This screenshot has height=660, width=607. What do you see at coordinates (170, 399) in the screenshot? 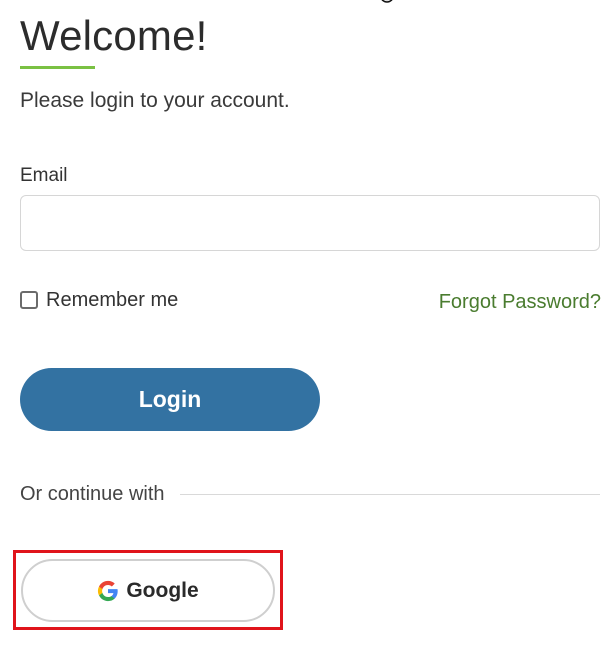
I see `login-button: Login` at bounding box center [170, 399].